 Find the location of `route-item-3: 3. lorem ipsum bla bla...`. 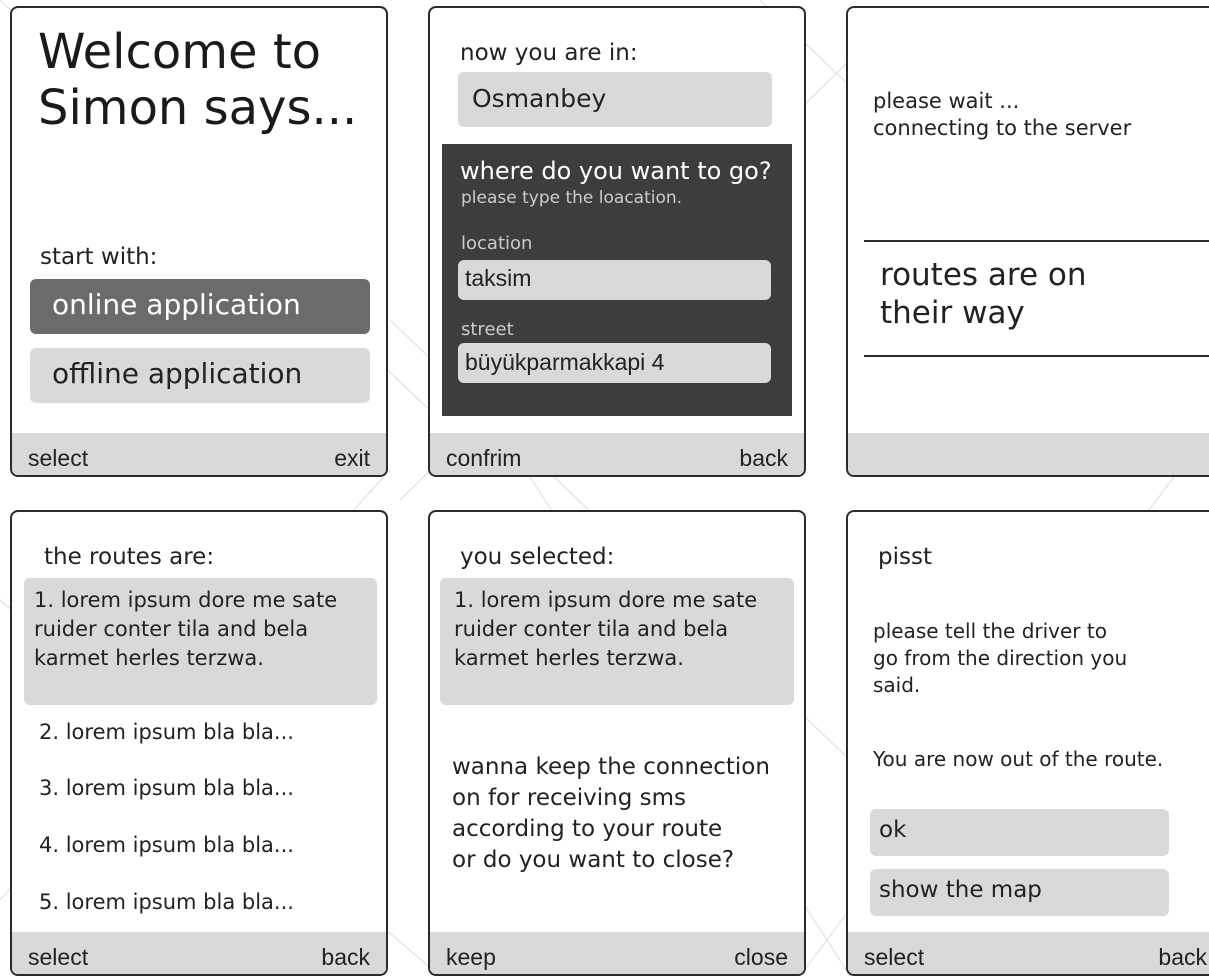

route-item-3: 3. lorem ipsum bla bla... is located at coordinates (166, 788).